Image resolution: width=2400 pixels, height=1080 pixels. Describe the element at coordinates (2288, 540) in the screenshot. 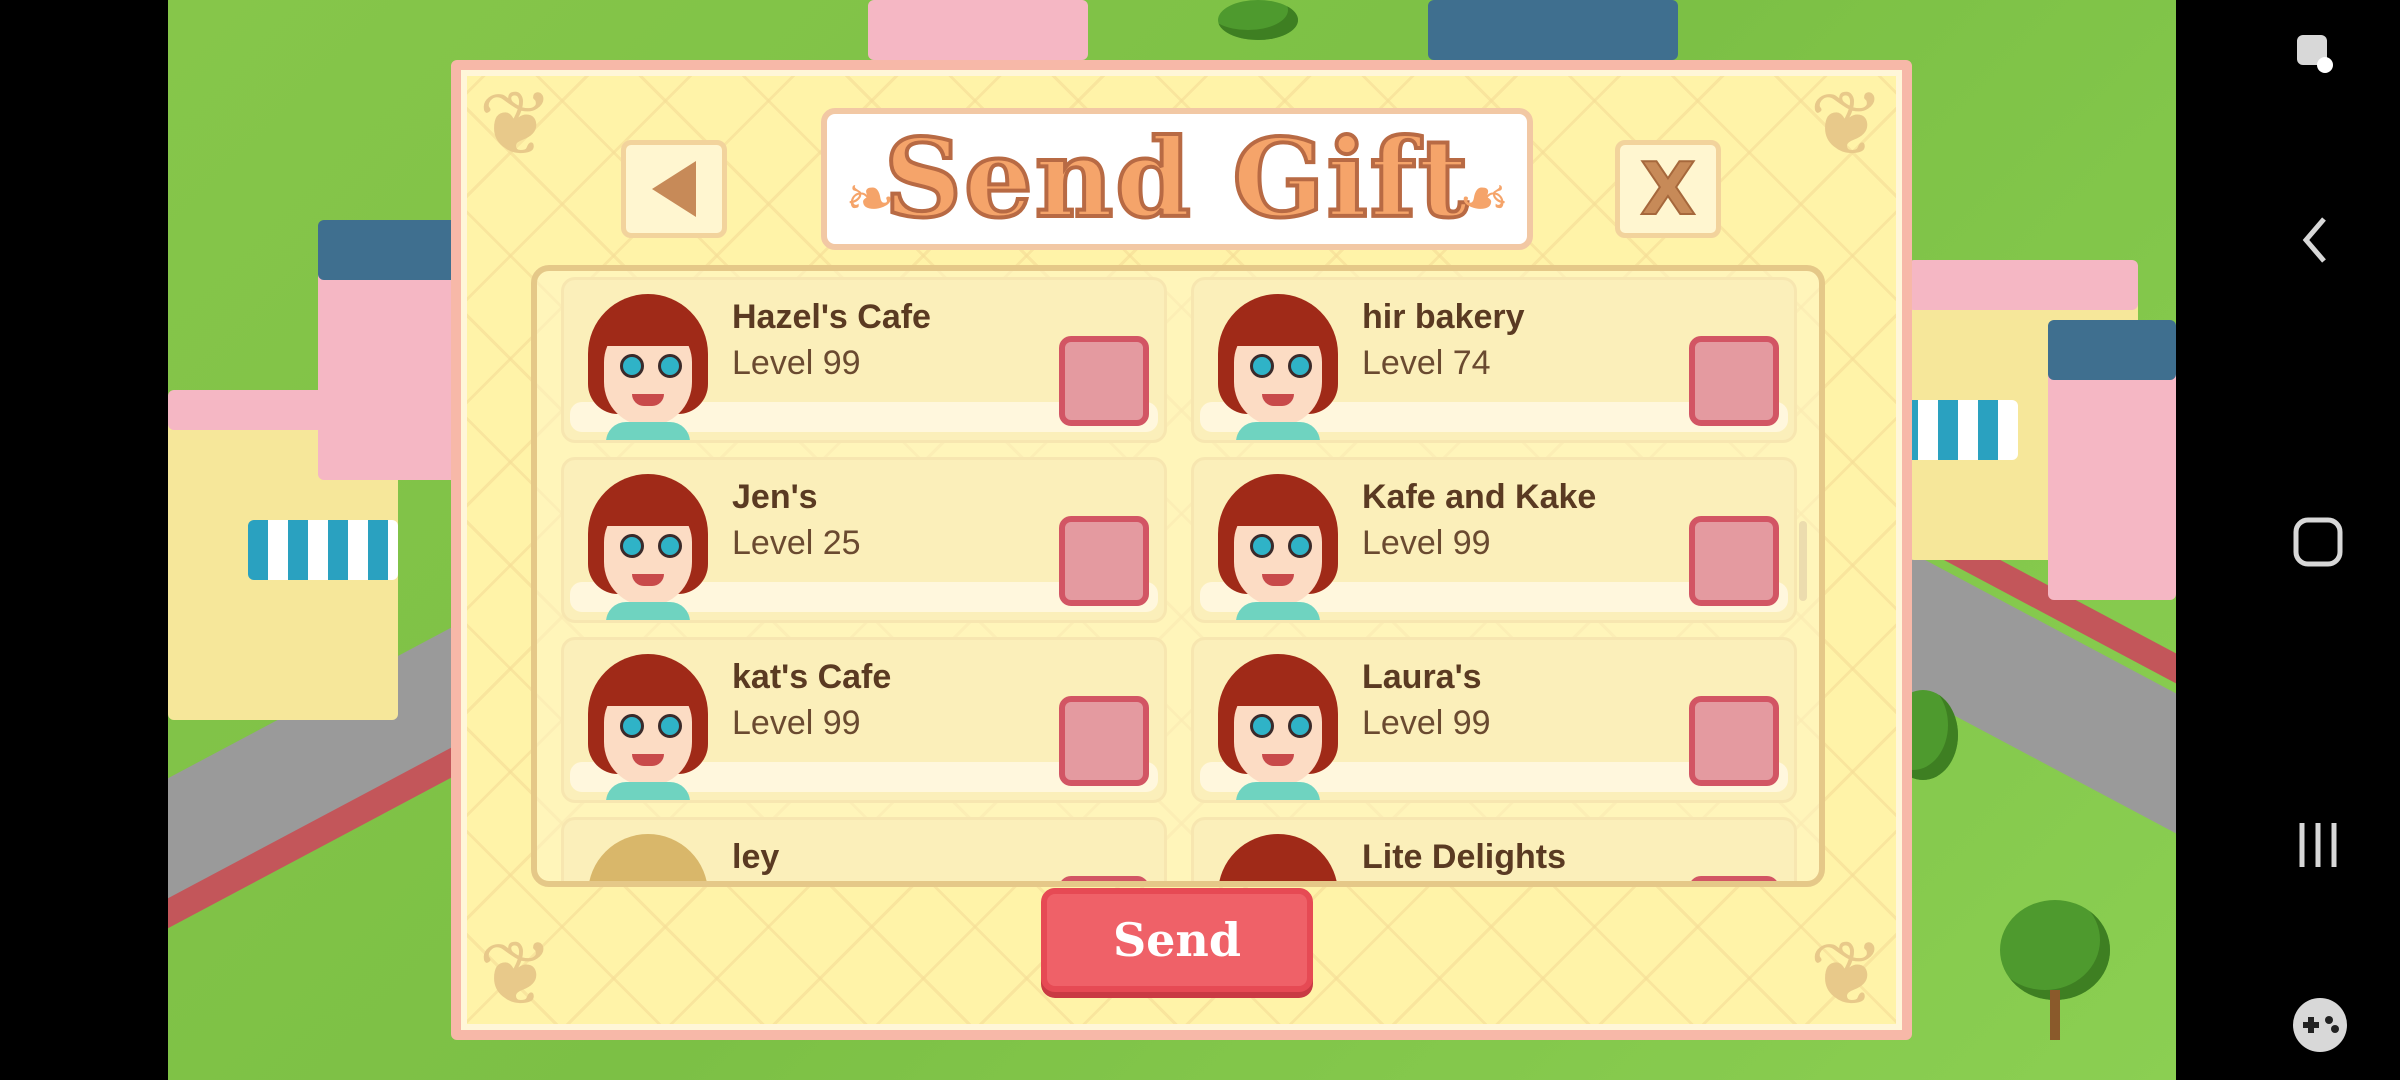

I see `system-nav-bar` at that location.